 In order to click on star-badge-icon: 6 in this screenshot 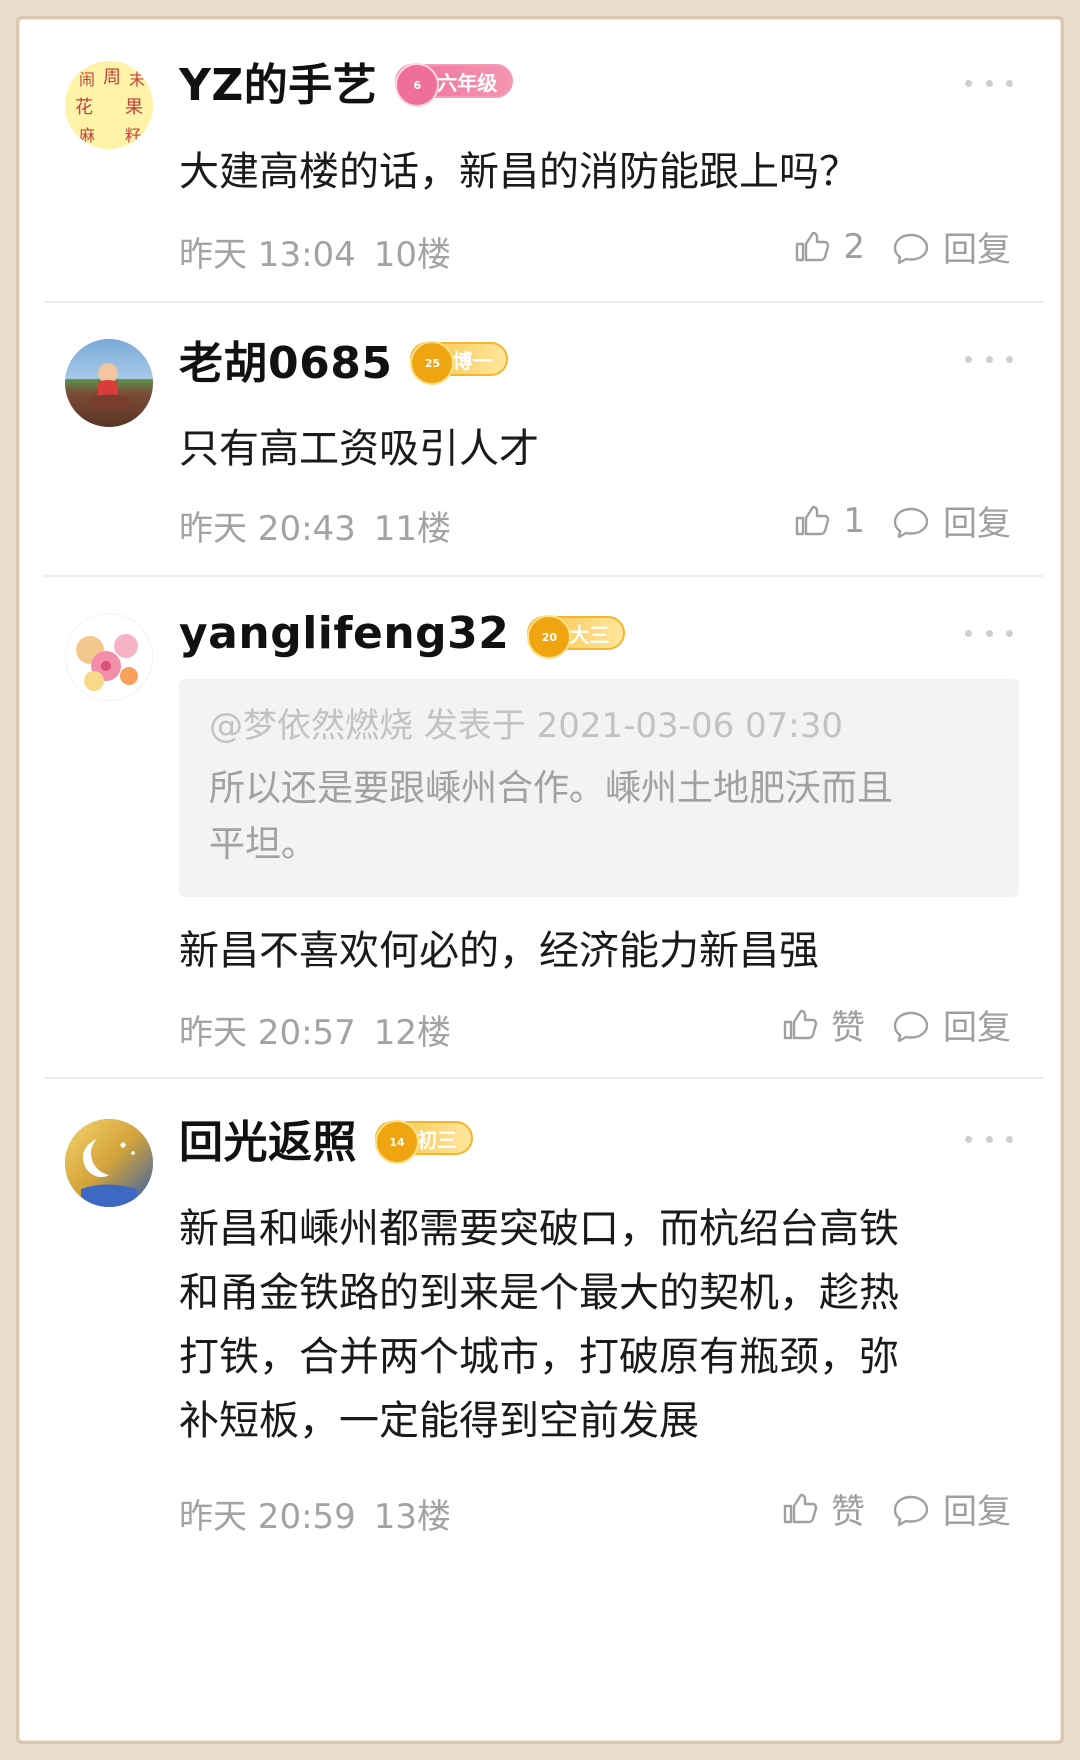, I will do `click(417, 85)`.